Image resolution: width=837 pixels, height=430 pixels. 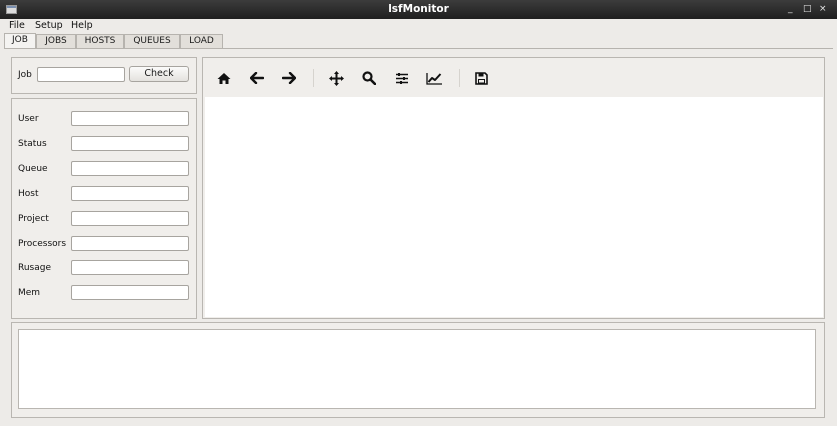 What do you see at coordinates (20, 41) in the screenshot?
I see `tab-job: JOB` at bounding box center [20, 41].